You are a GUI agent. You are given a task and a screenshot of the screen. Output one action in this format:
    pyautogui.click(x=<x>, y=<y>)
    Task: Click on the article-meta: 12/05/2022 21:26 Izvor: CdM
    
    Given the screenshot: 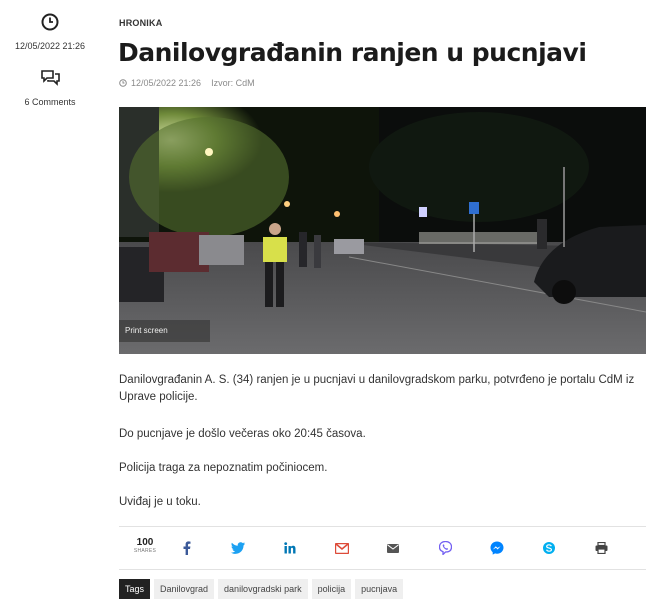 What is the action you would take?
    pyautogui.click(x=187, y=83)
    